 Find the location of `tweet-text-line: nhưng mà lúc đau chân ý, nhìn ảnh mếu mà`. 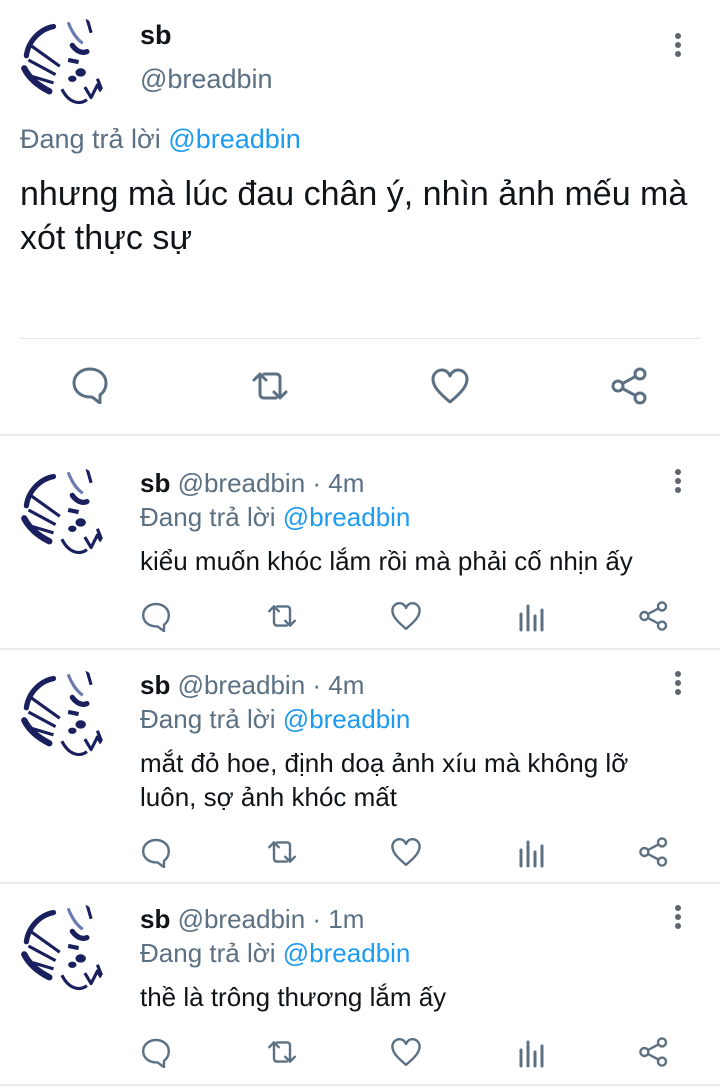

tweet-text-line: nhưng mà lúc đau chân ý, nhìn ảnh mếu mà is located at coordinates (354, 194).